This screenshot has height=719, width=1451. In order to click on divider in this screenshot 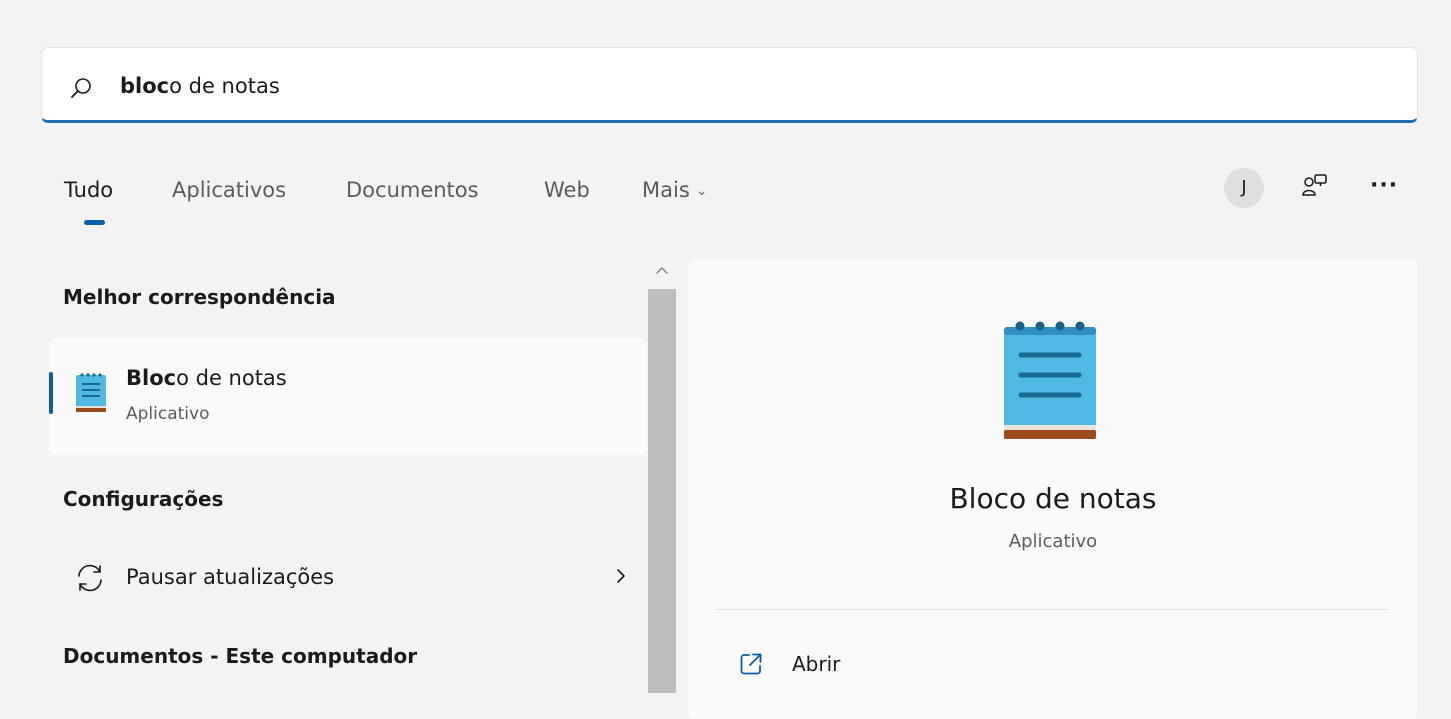, I will do `click(1052, 609)`.